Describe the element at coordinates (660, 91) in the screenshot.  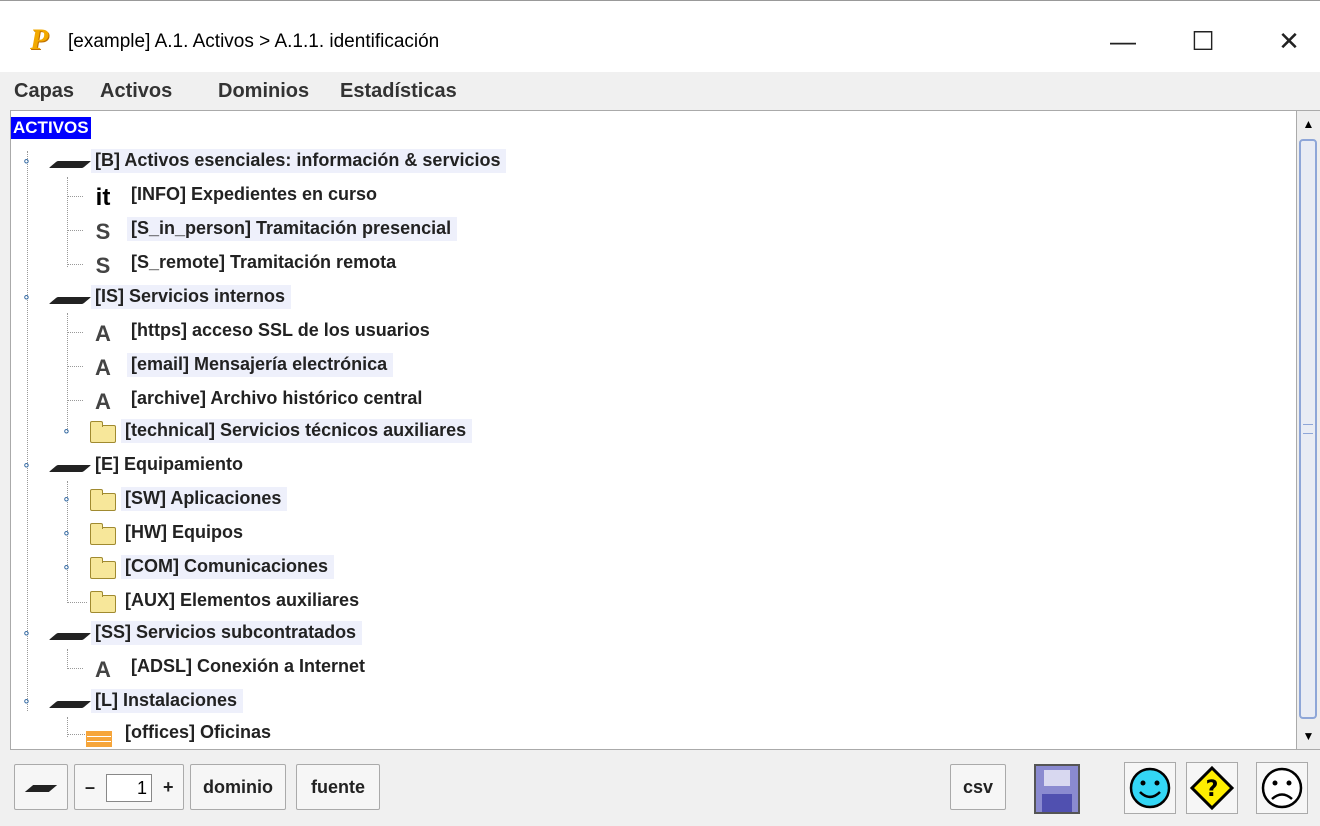
I see `menu-bar: Capas Activos Dominios Estadísticas` at that location.